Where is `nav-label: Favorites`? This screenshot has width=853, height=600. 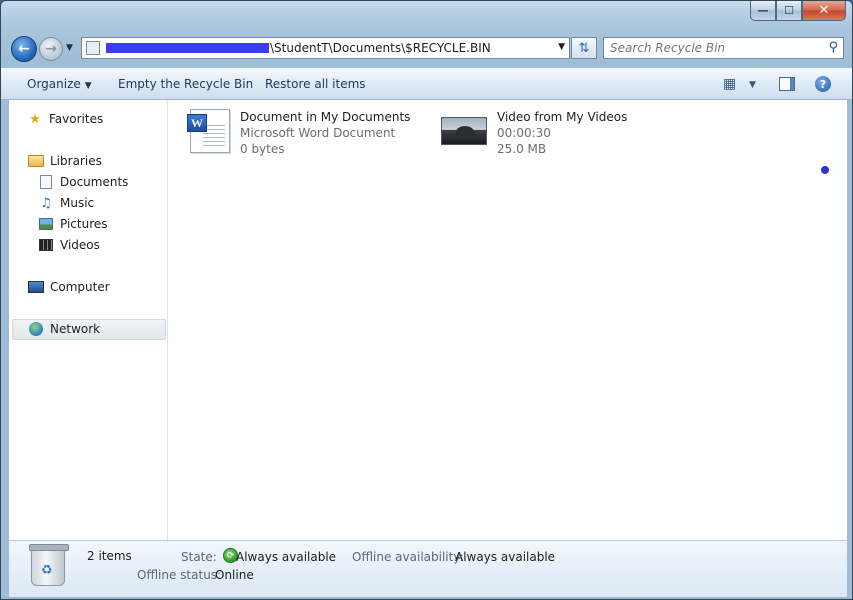
nav-label: Favorites is located at coordinates (76, 119).